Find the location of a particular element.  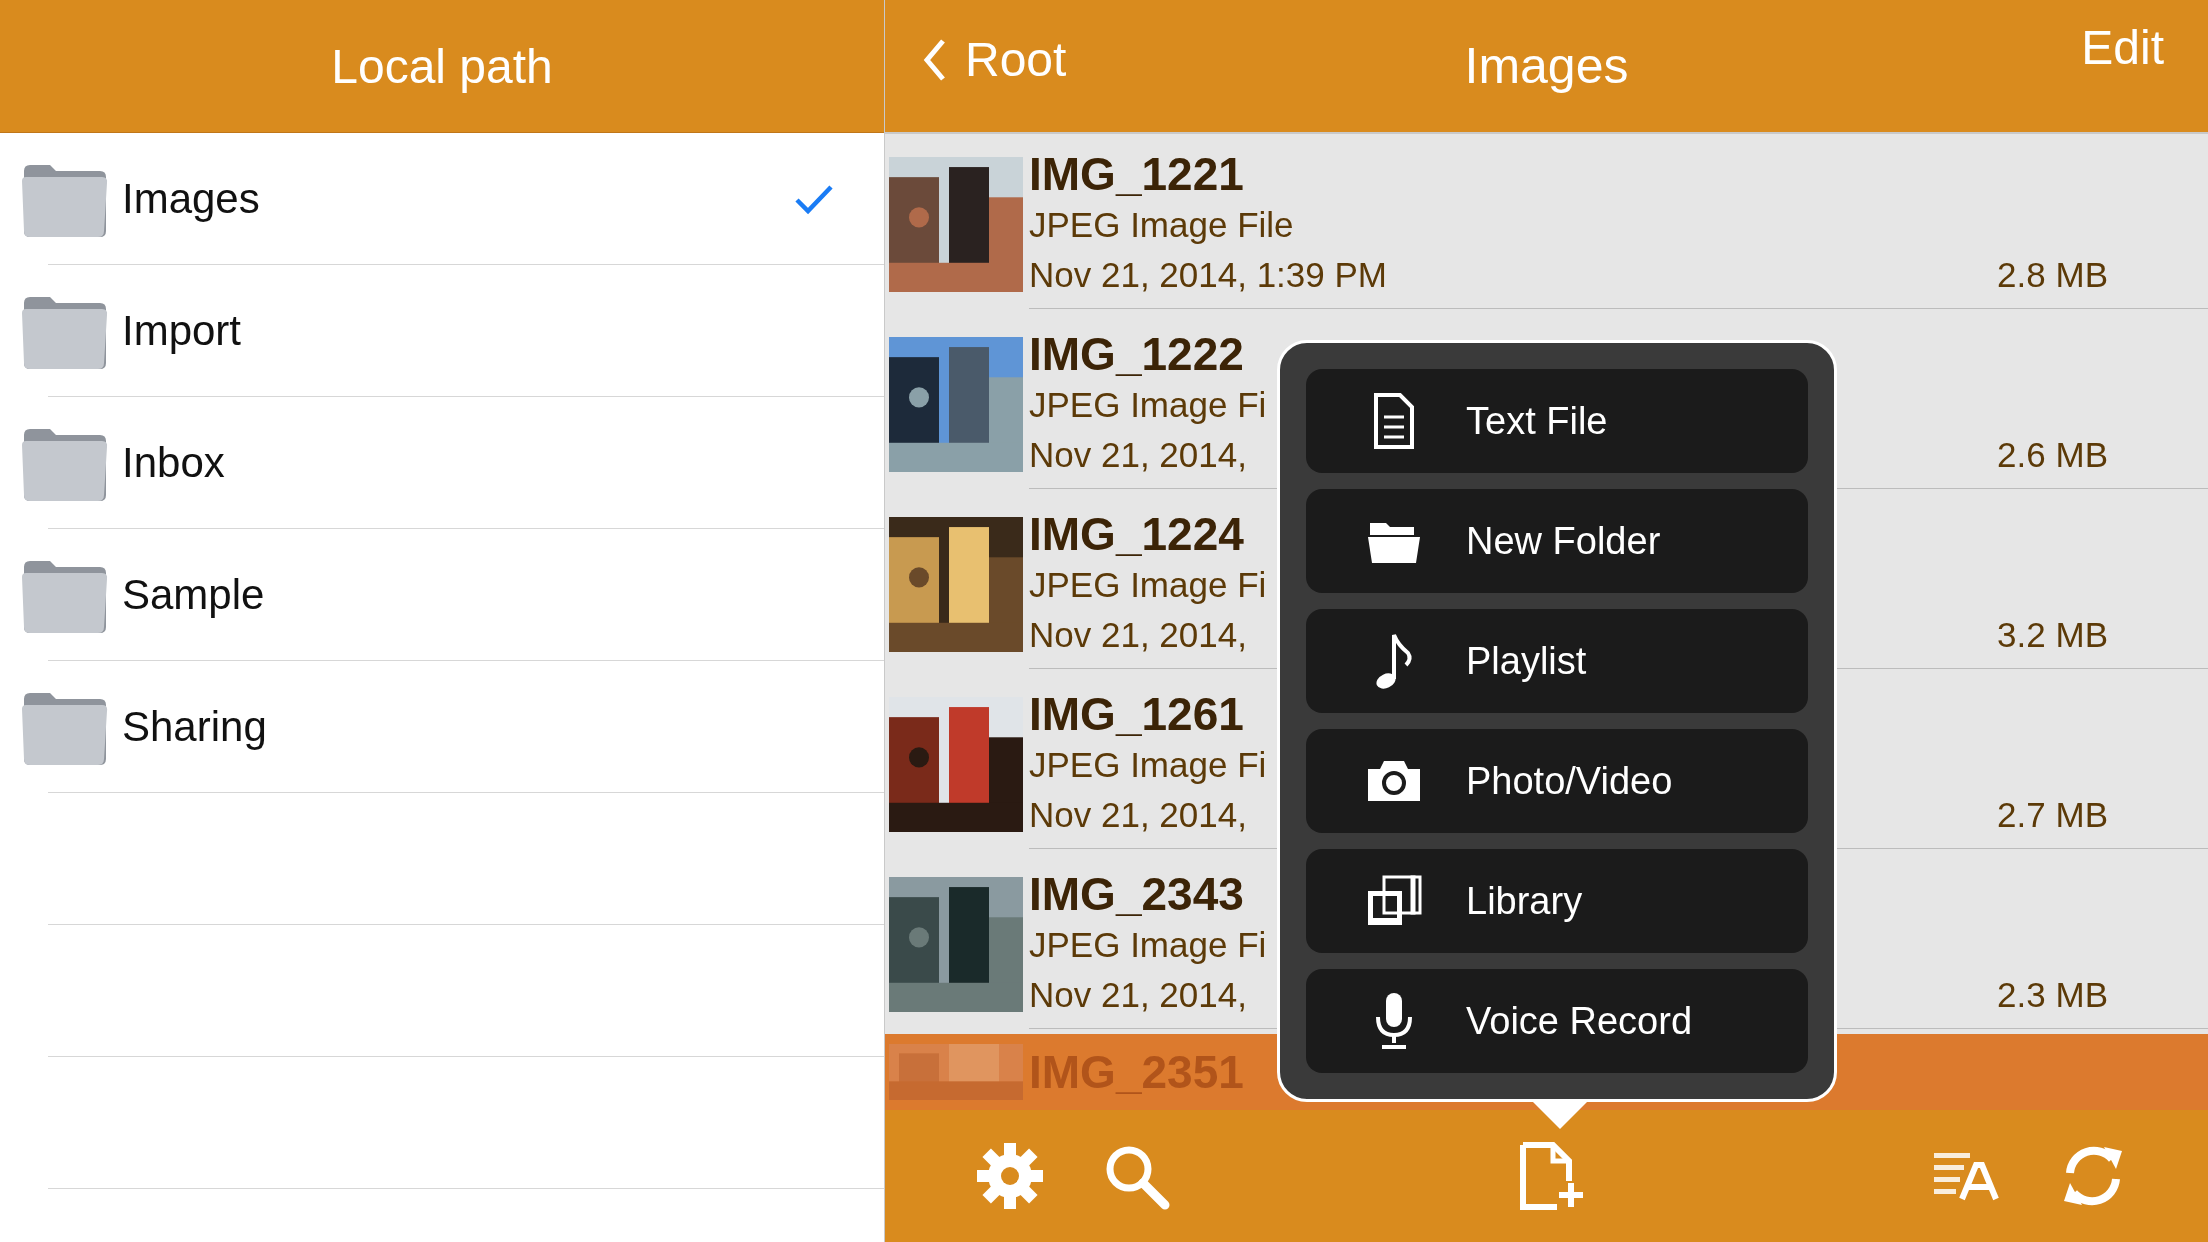

file-name: IMG_2343 is located at coordinates (1136, 893).